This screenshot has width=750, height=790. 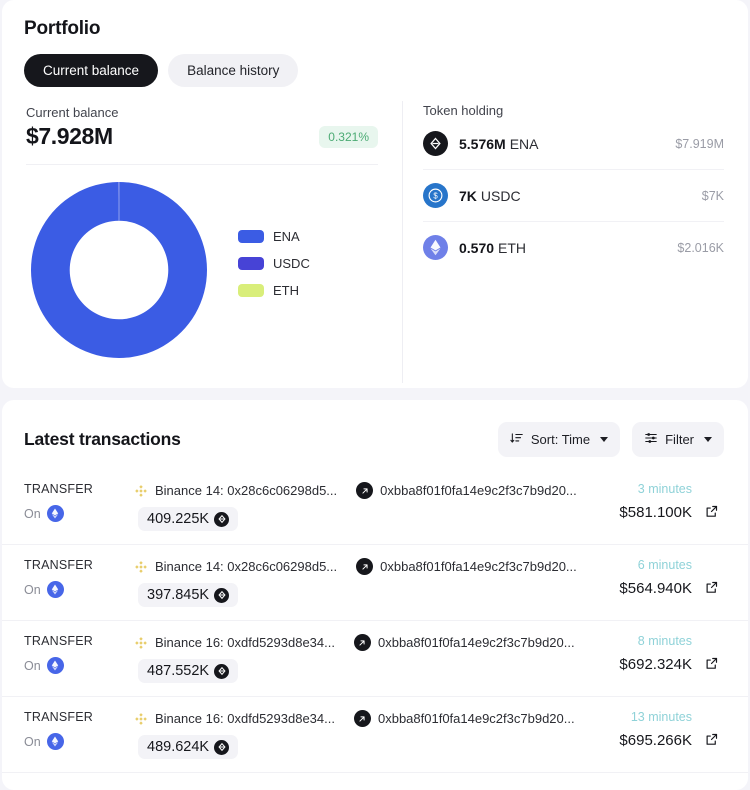 I want to click on legend-item-eth: ETH, so click(x=274, y=290).